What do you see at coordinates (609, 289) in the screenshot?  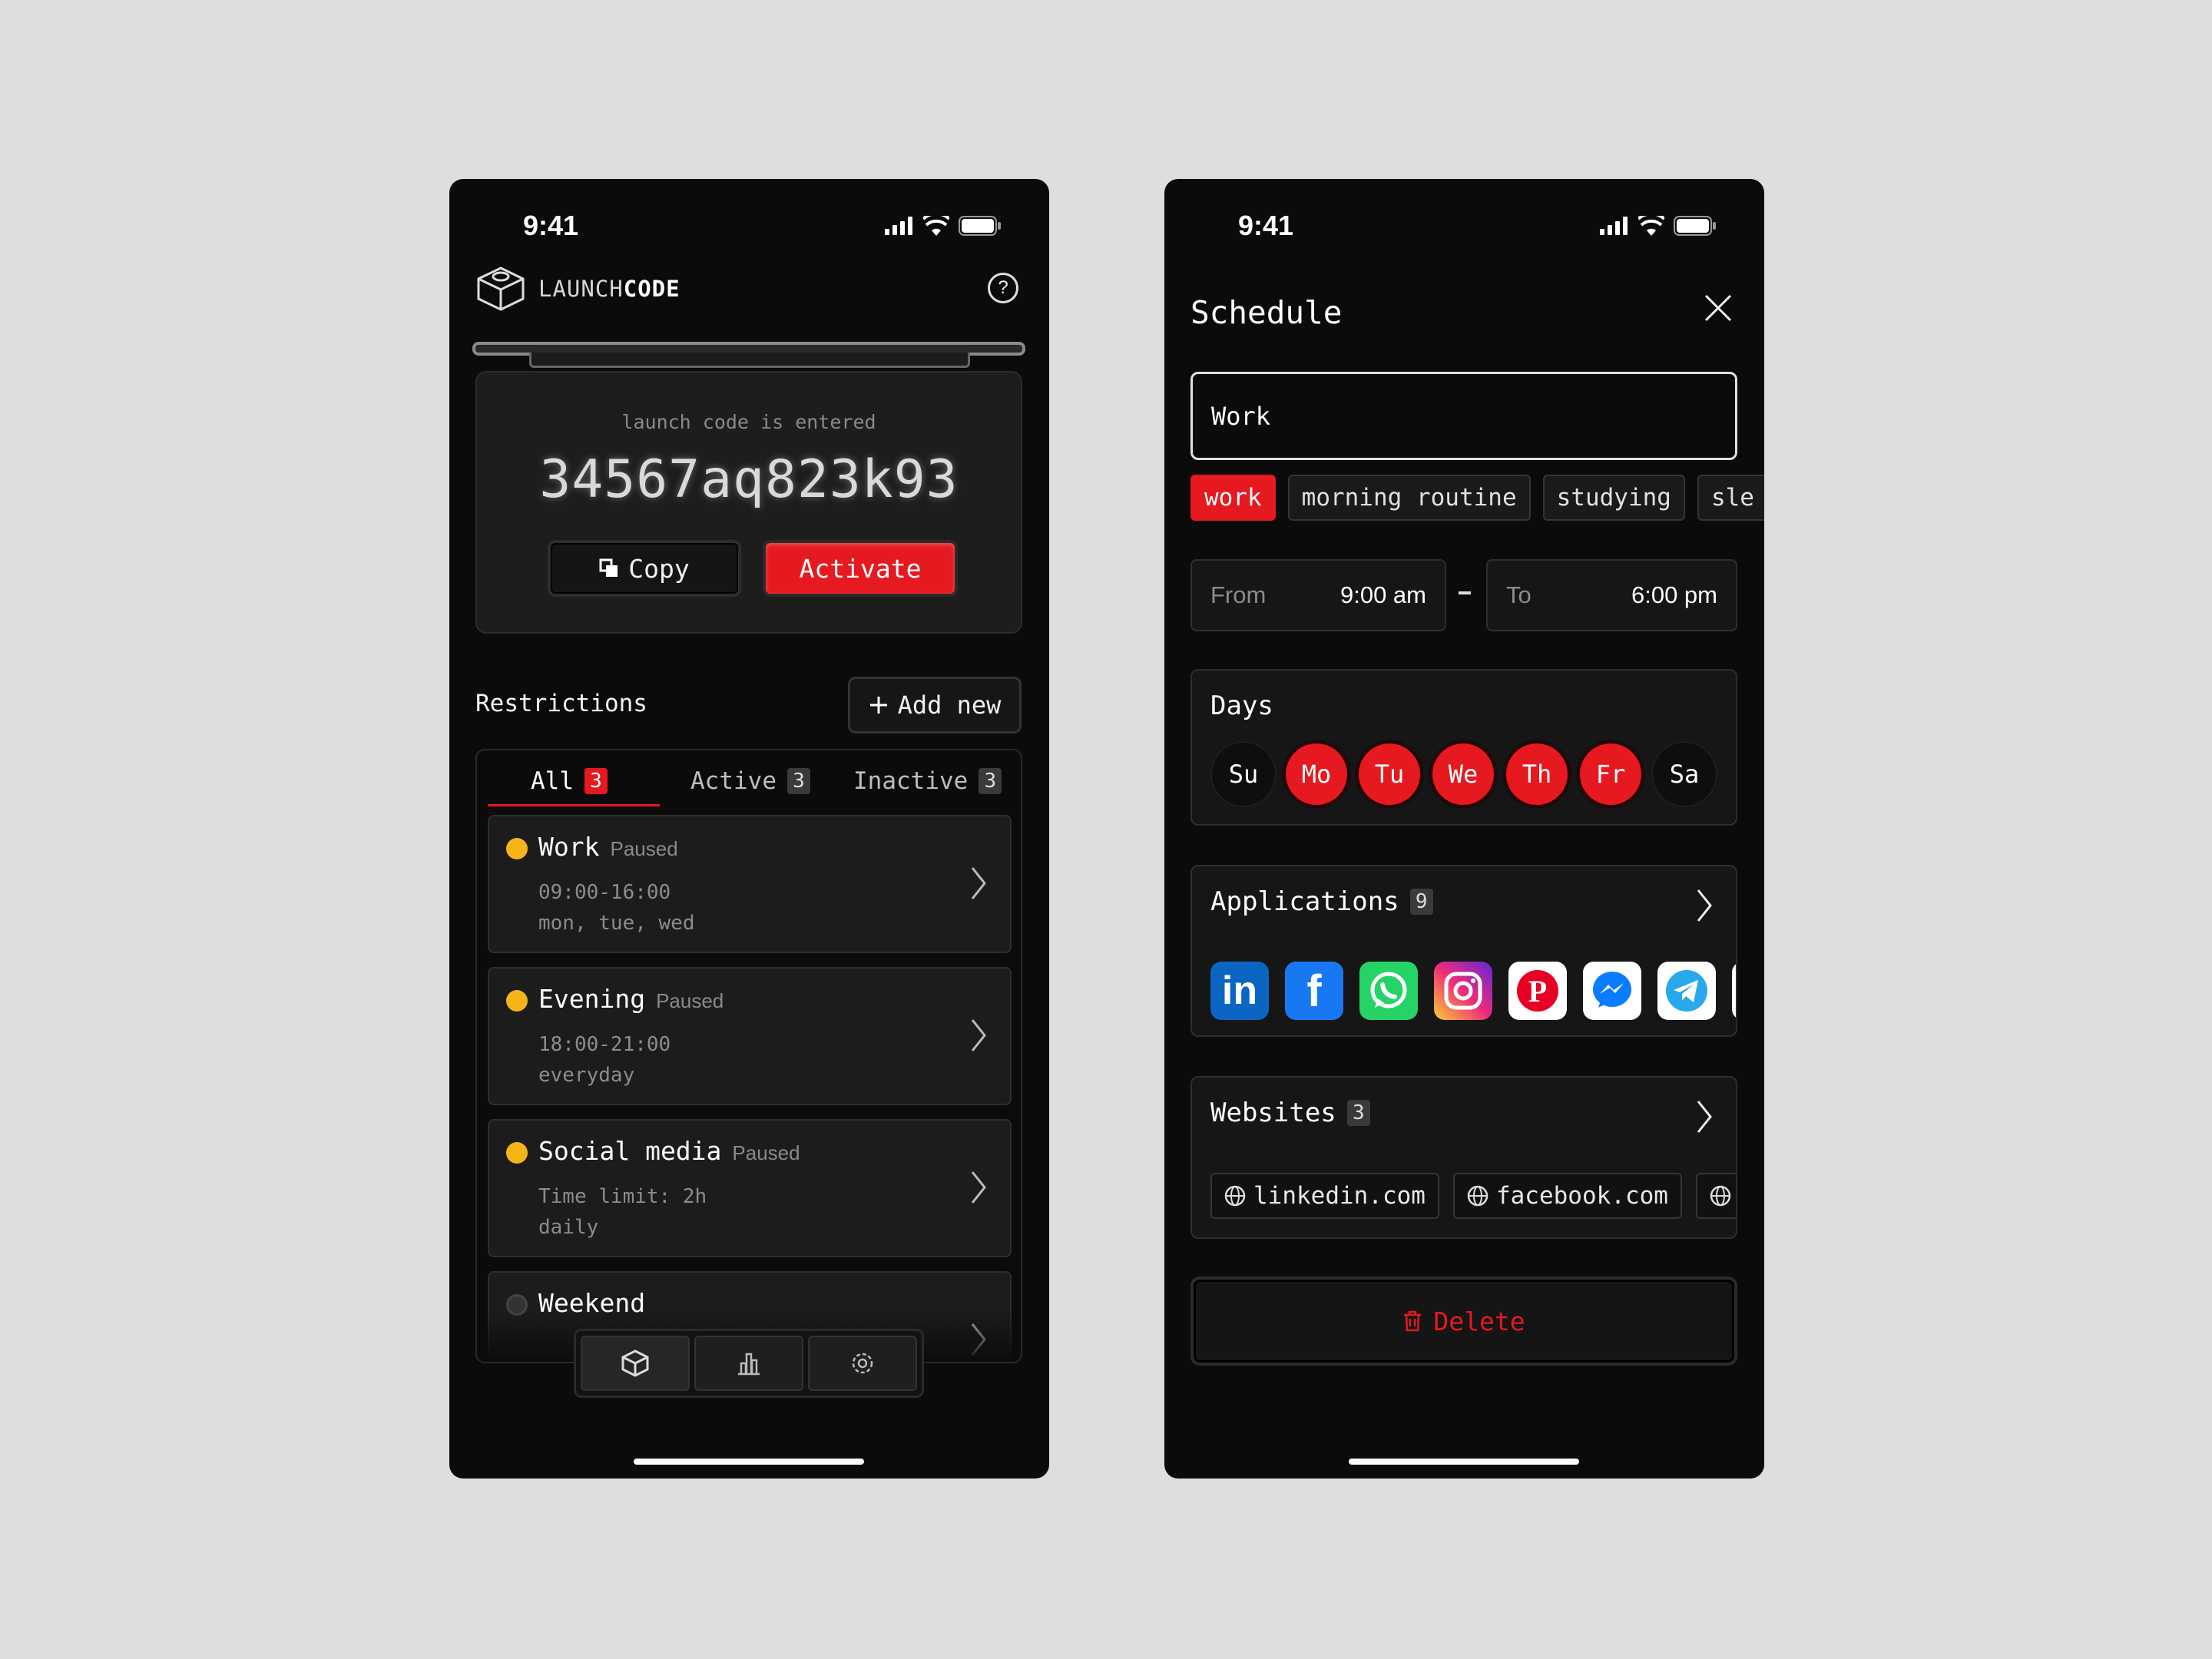 I see `brand-name: LAUNCHCODE` at bounding box center [609, 289].